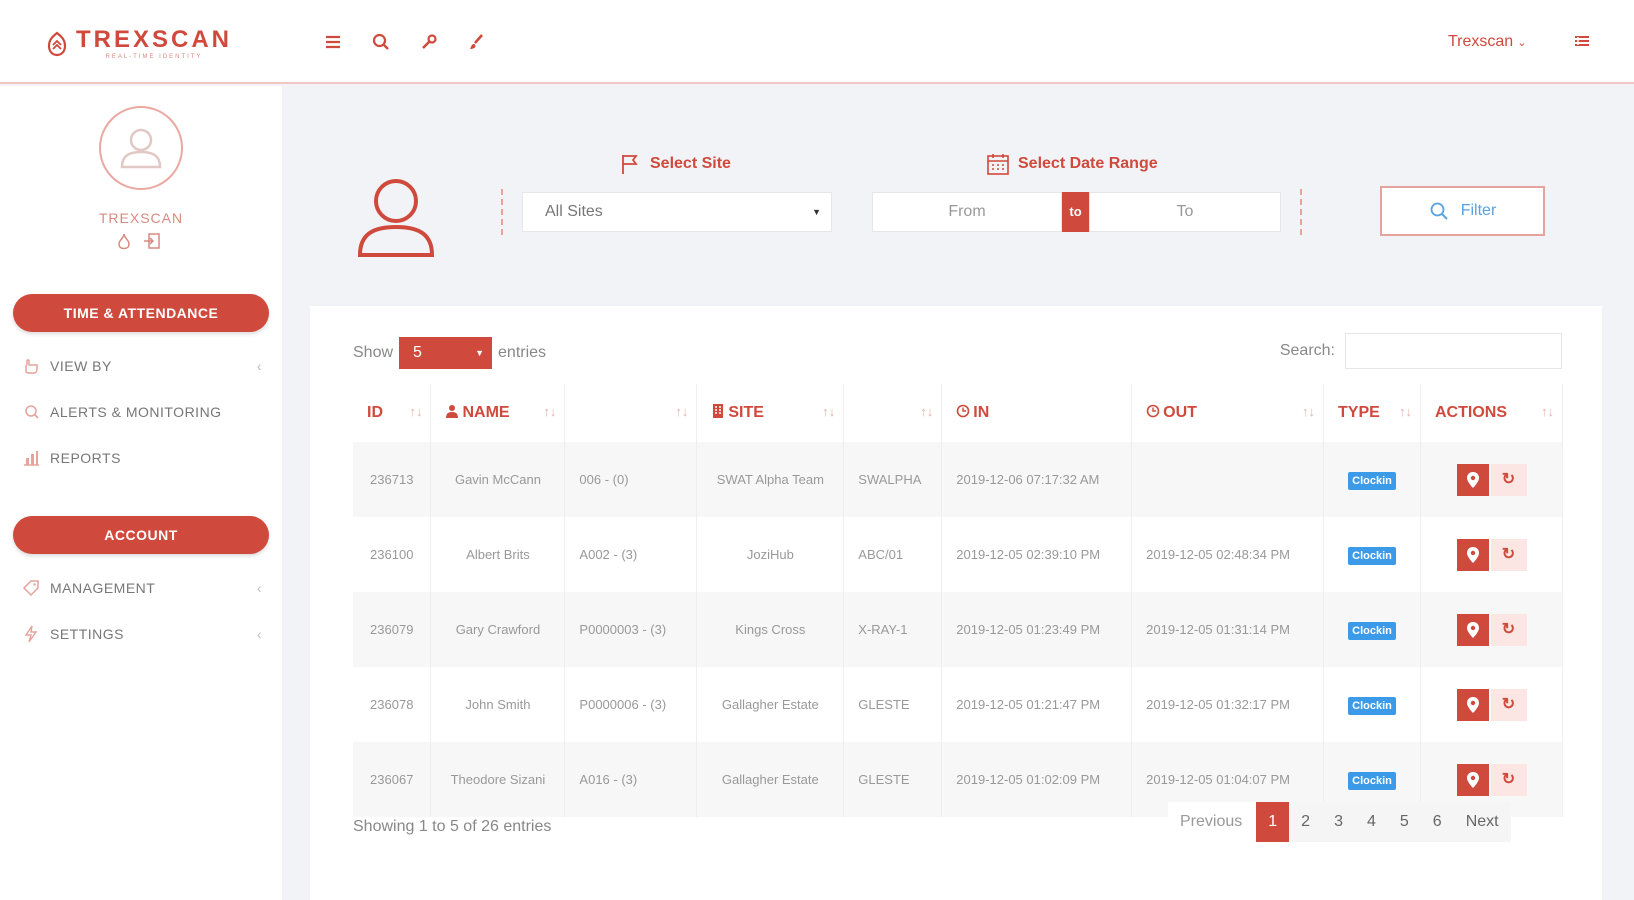  Describe the element at coordinates (893, 413) in the screenshot. I see `column-header-site-code: ↑↓` at that location.